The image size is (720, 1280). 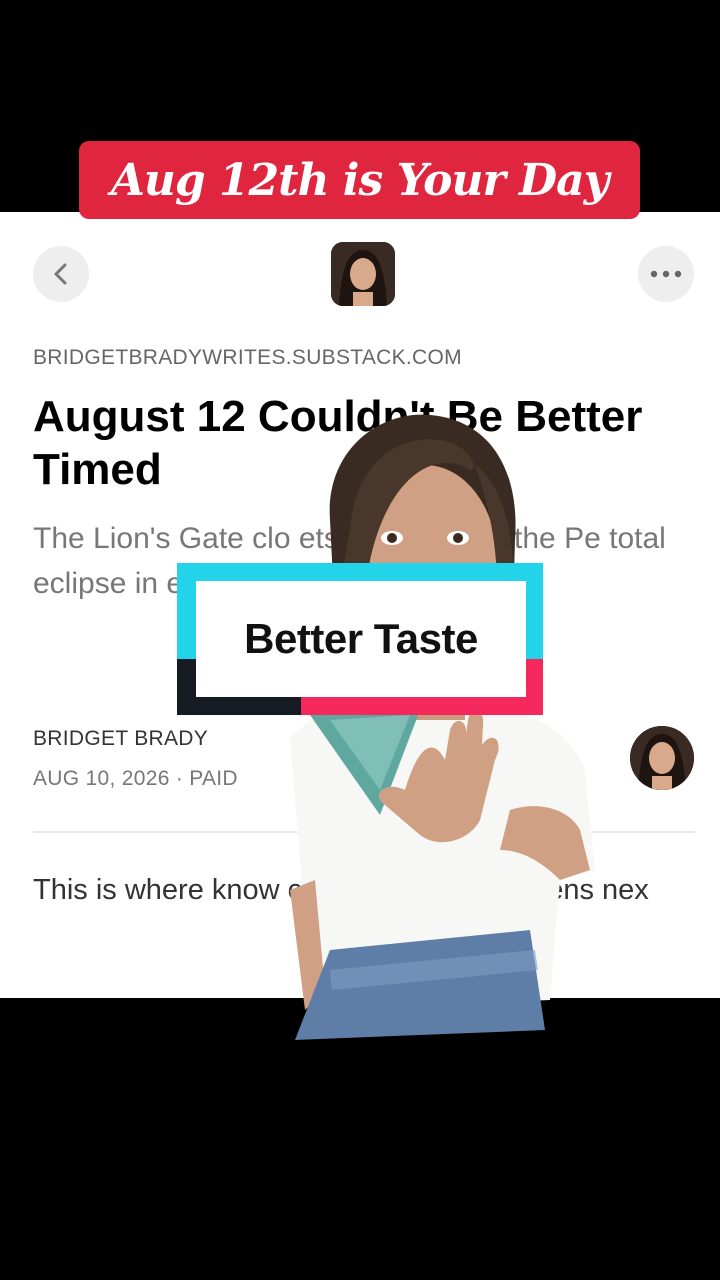 What do you see at coordinates (120, 739) in the screenshot?
I see `author-name: BRIDGET BRADY` at bounding box center [120, 739].